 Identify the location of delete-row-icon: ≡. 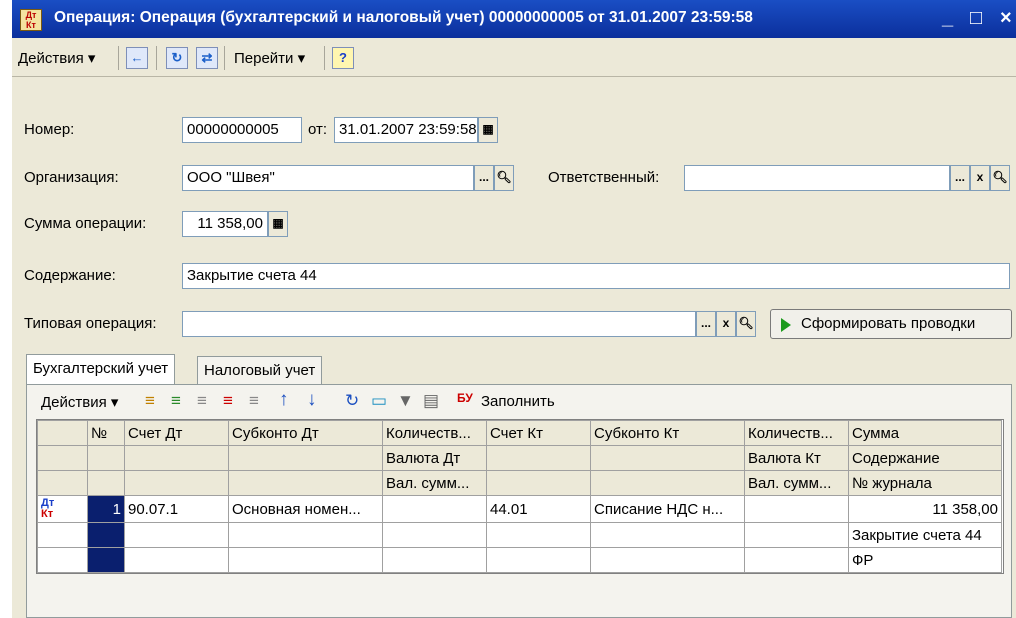
(228, 401).